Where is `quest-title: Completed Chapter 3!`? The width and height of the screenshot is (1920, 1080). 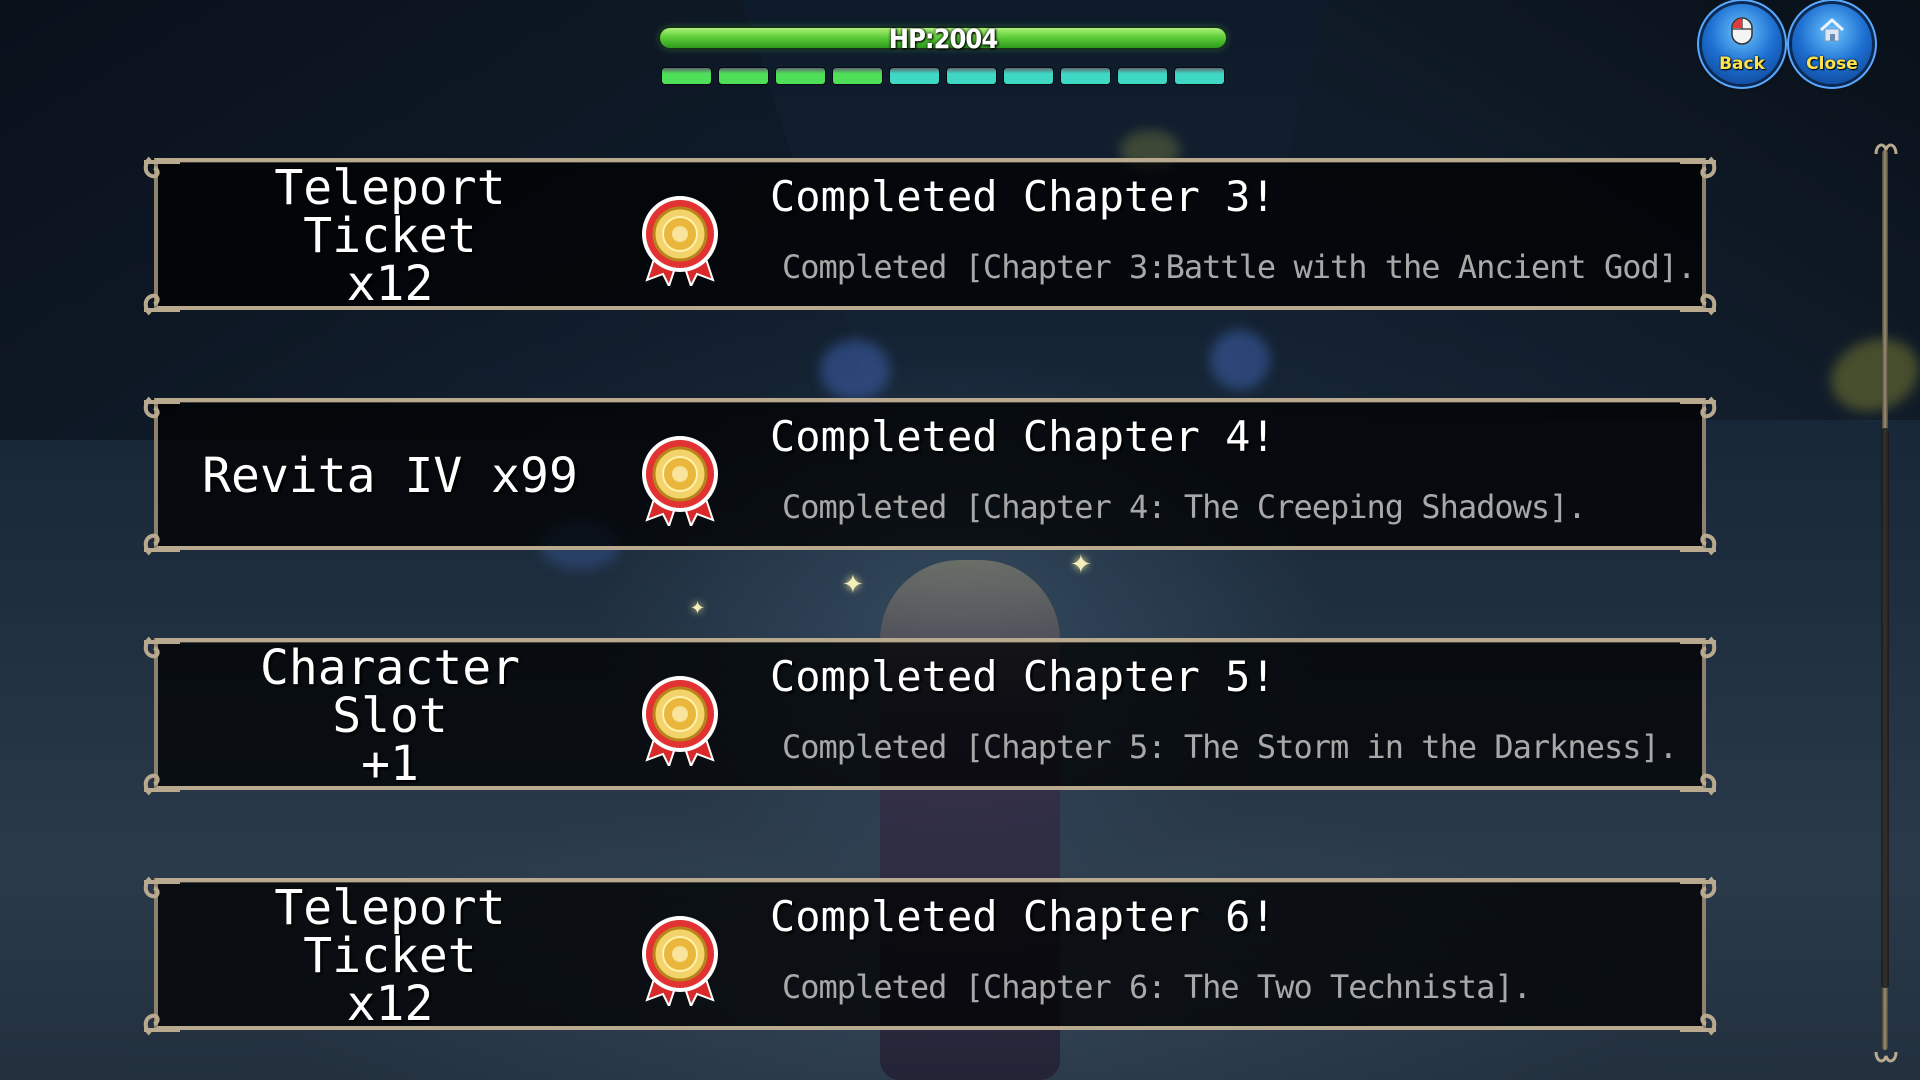
quest-title: Completed Chapter 3! is located at coordinates (1023, 196).